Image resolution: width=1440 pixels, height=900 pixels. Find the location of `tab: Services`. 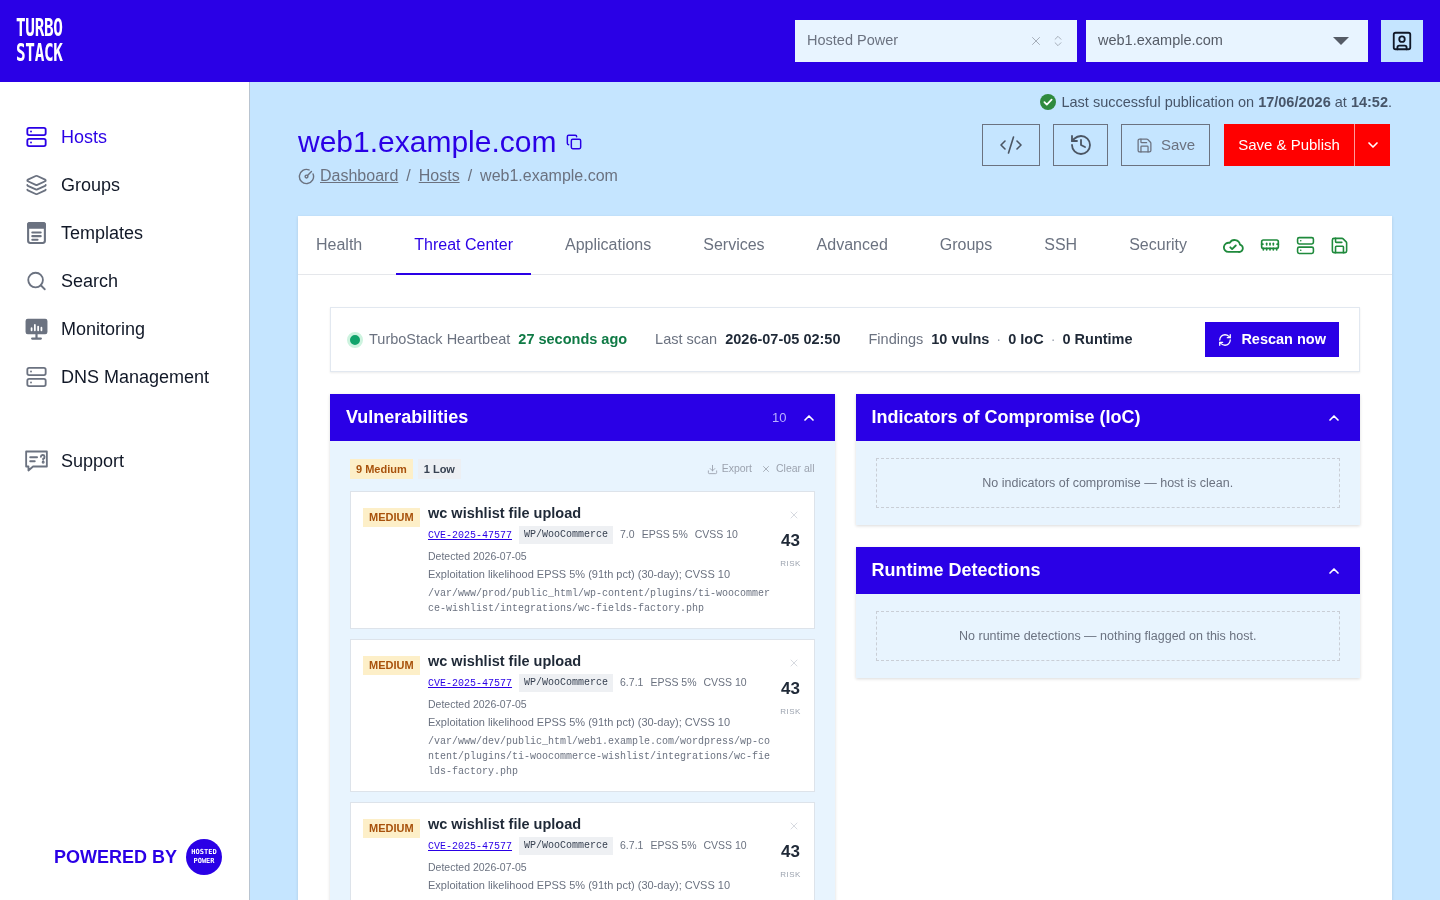

tab: Services is located at coordinates (734, 245).